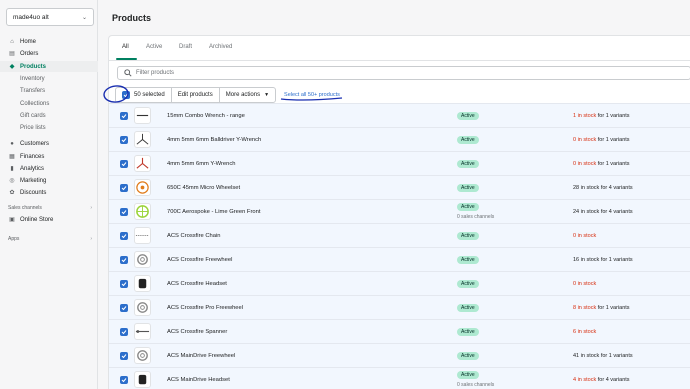 The width and height of the screenshot is (690, 389). I want to click on sidebar-item-products: ◆ Products, so click(49, 66).